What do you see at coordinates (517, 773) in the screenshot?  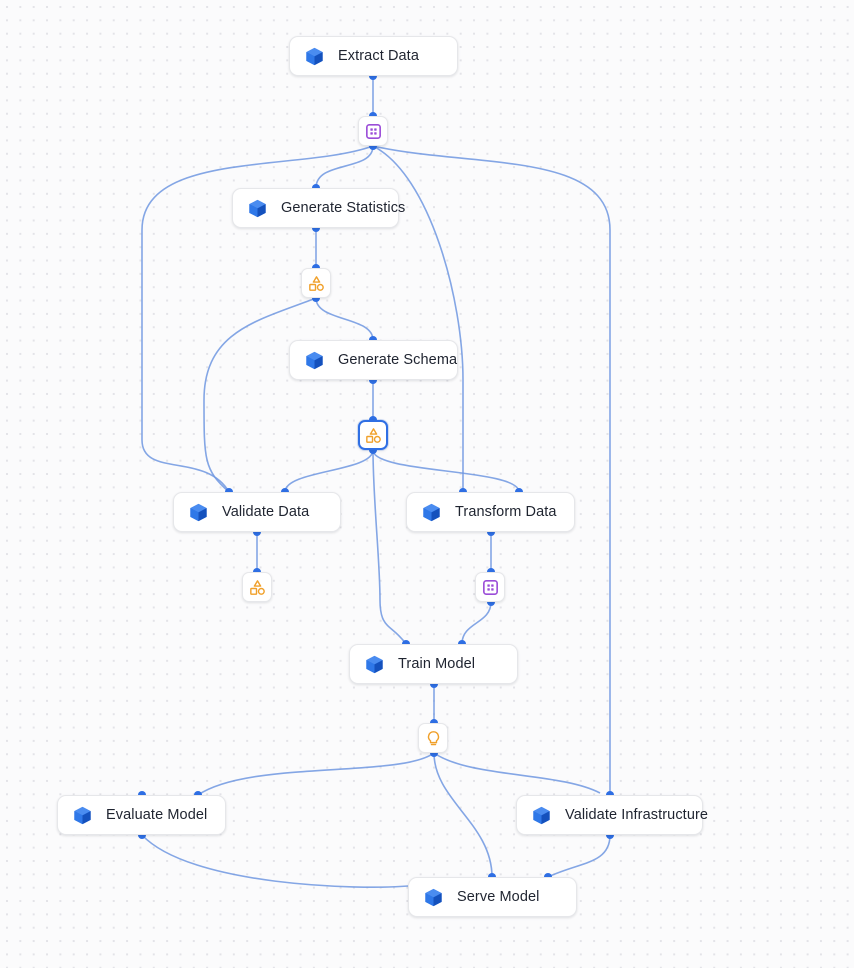 I see `edge-model1-to-validateinfra` at bounding box center [517, 773].